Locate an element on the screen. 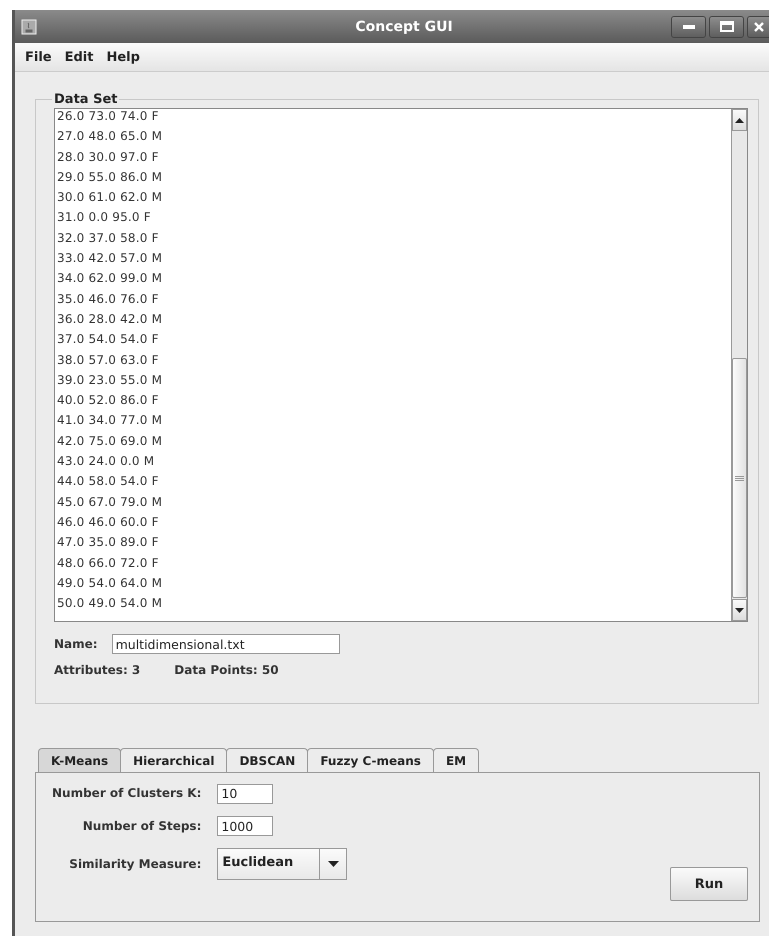  scroll-up-button is located at coordinates (739, 120).